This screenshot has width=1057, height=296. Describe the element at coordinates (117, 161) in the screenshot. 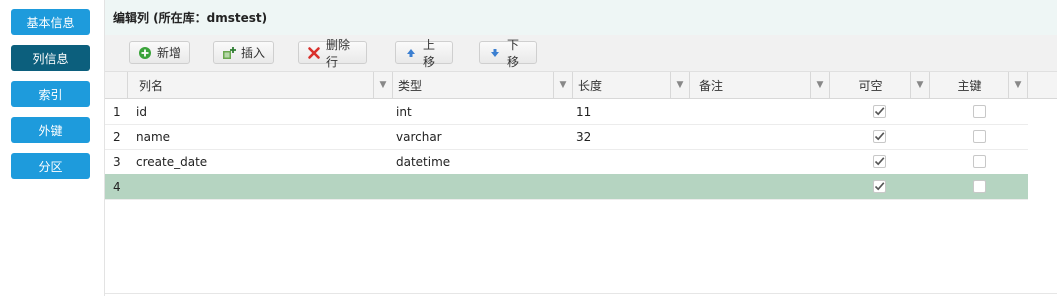

I see `row-number: 3` at that location.